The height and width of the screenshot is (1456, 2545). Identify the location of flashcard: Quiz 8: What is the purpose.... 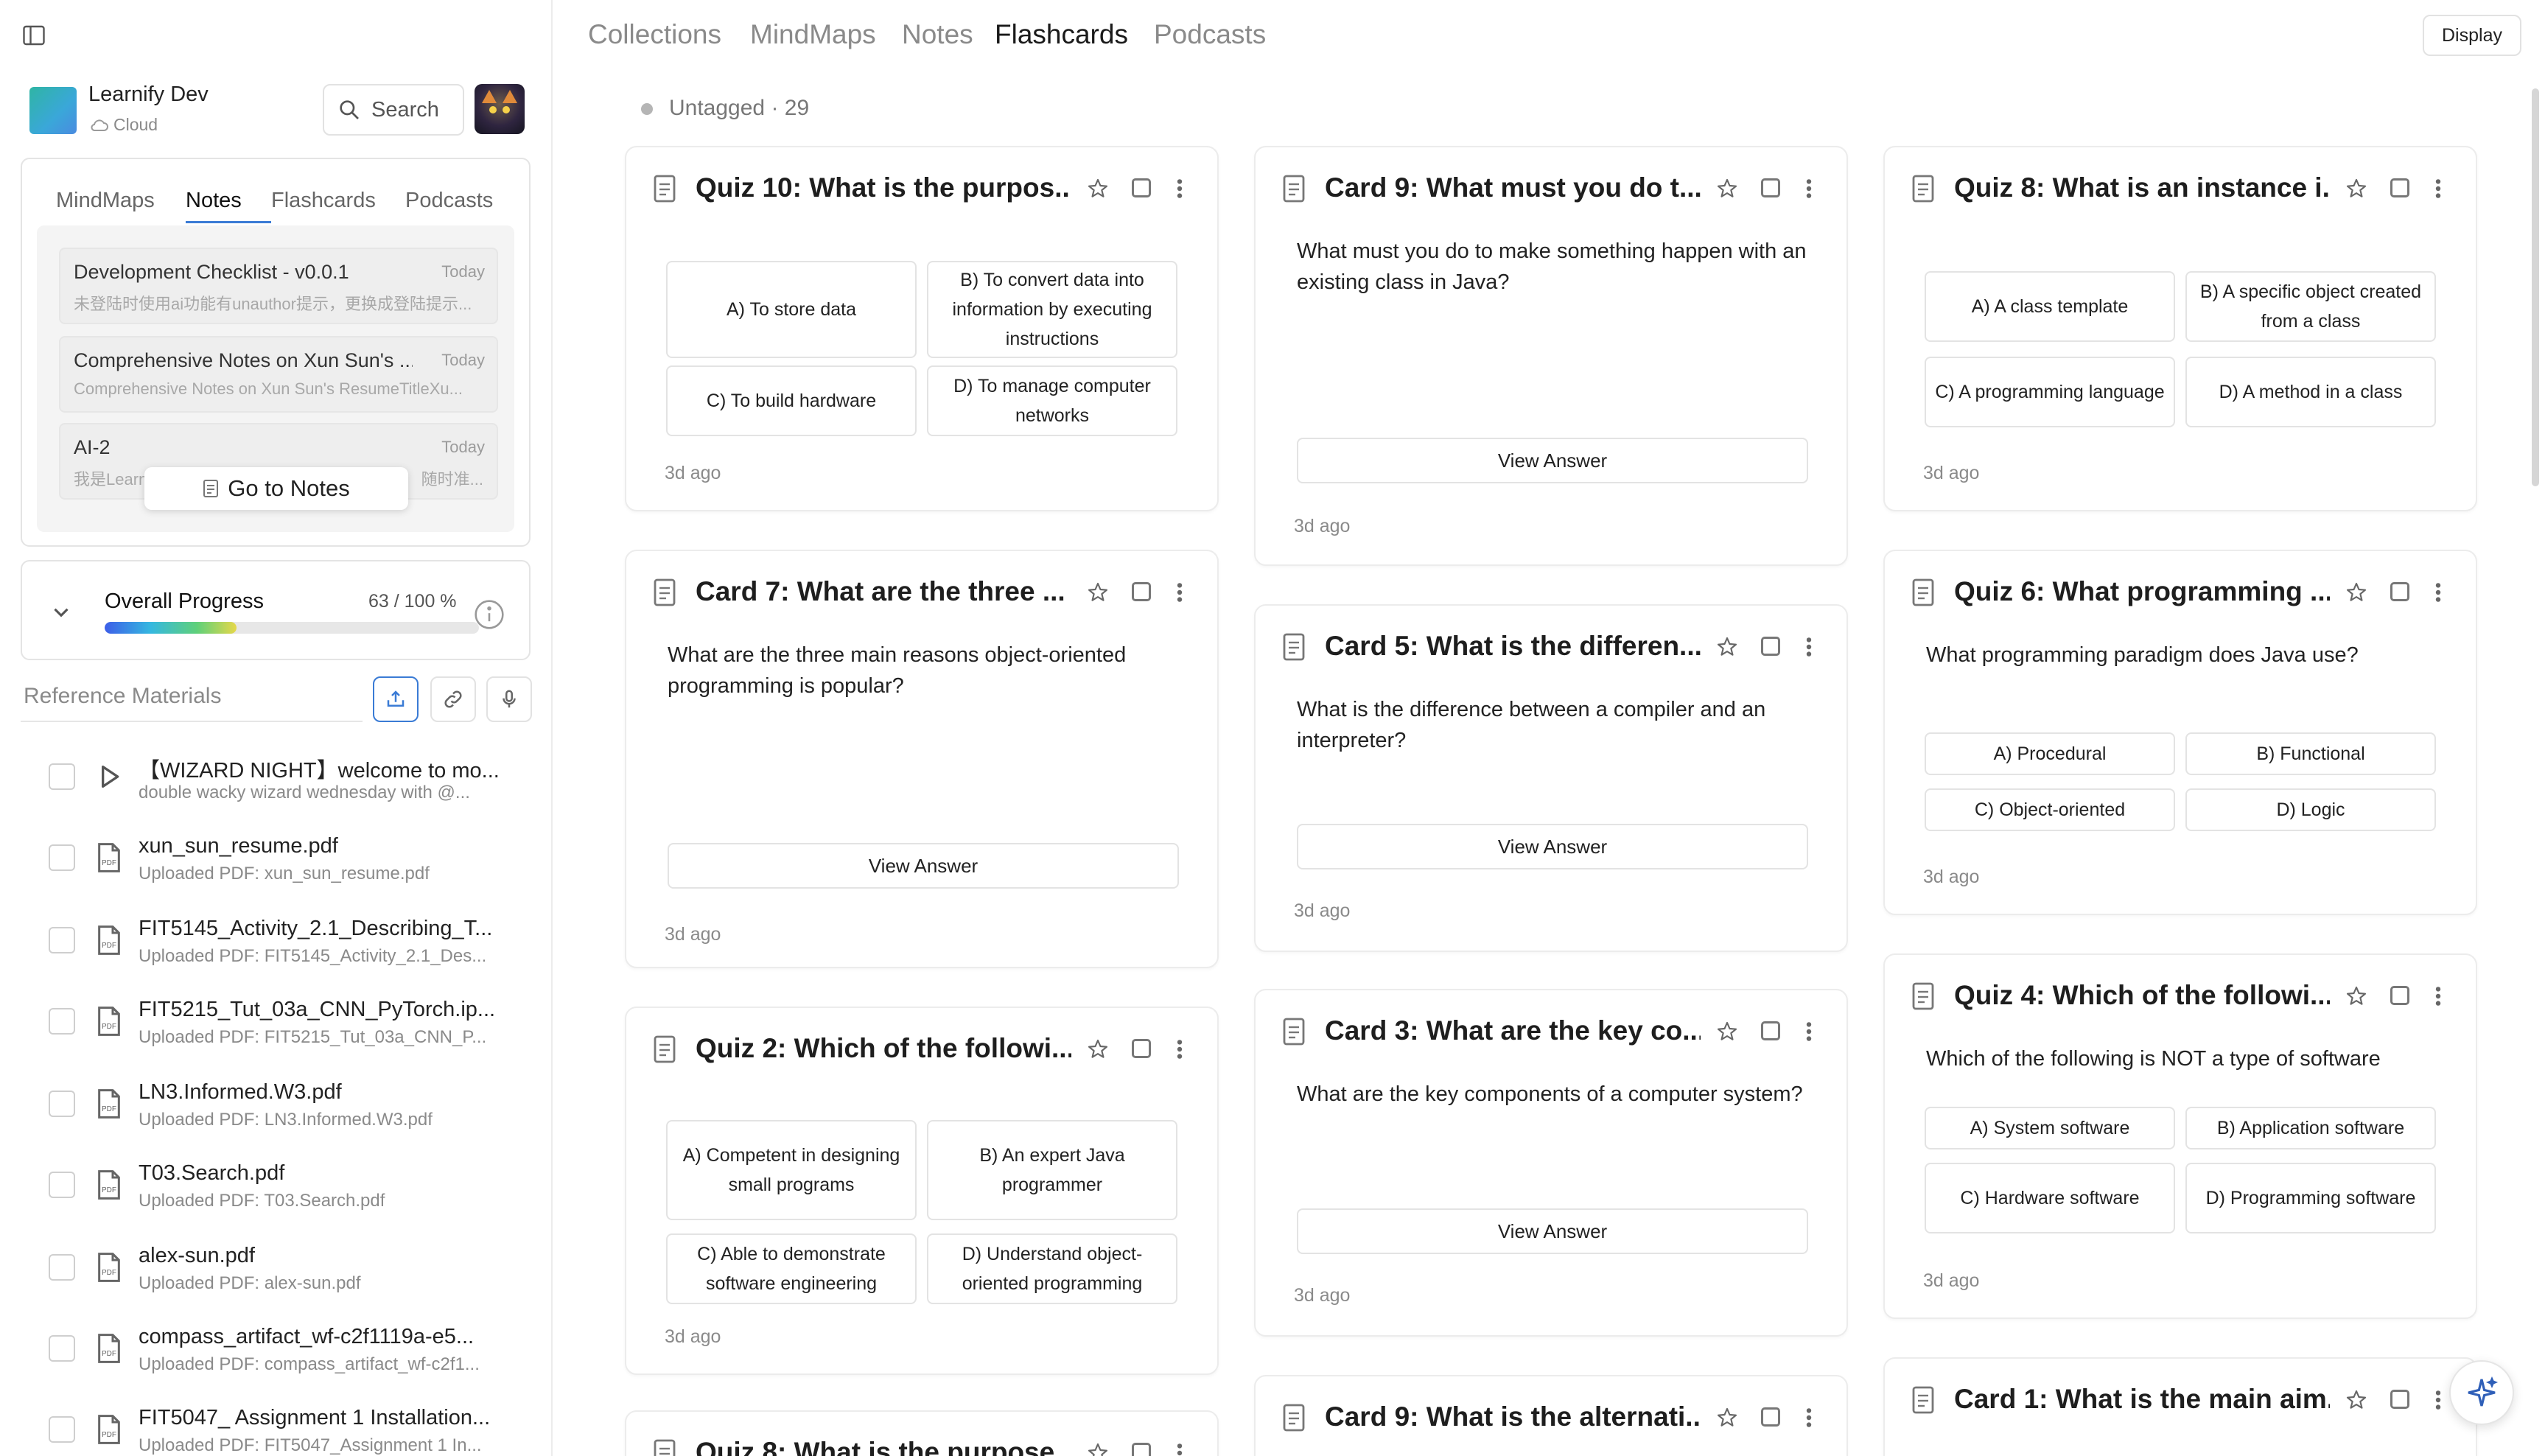
(922, 1433).